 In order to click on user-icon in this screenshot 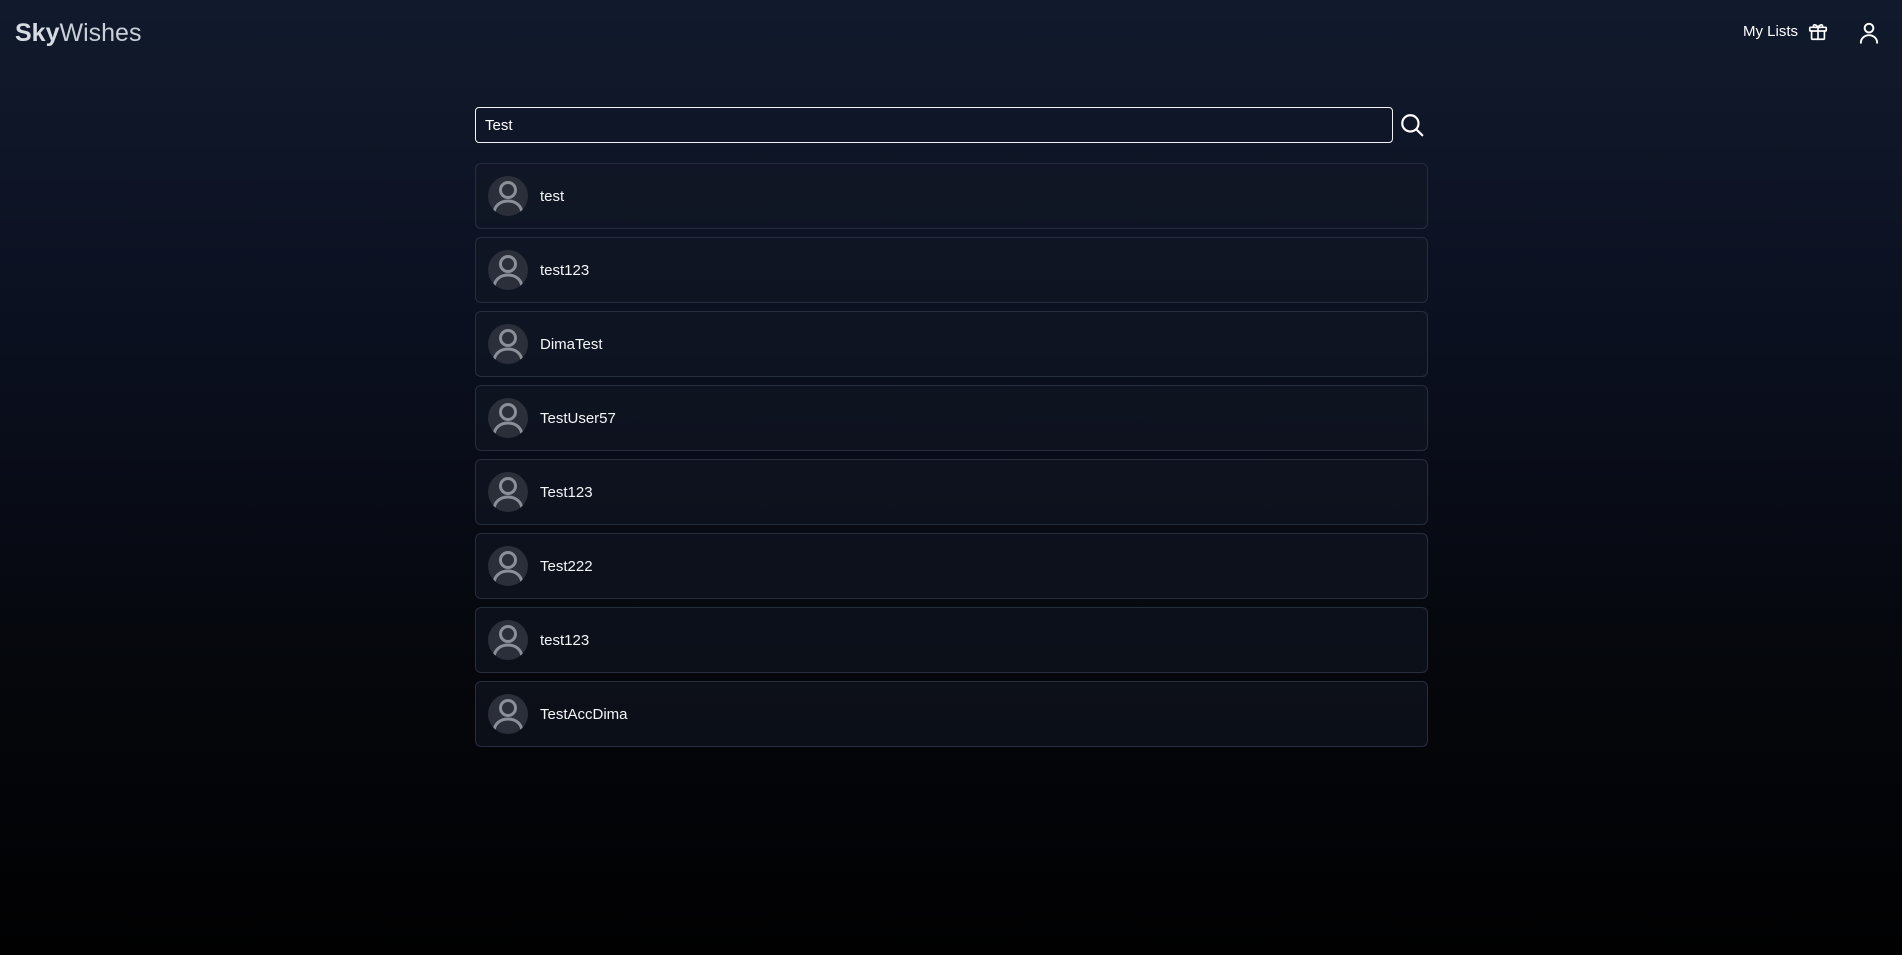, I will do `click(1871, 33)`.